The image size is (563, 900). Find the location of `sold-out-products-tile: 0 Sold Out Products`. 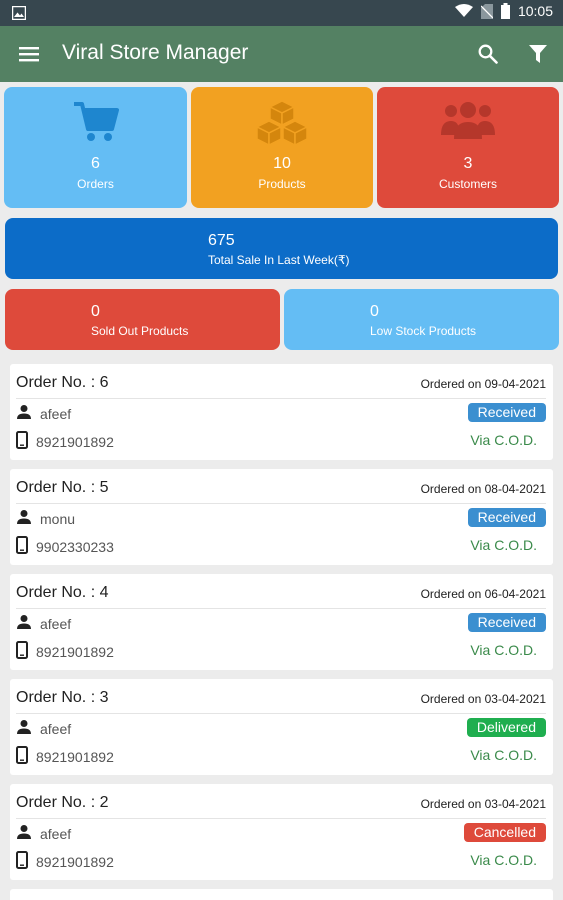

sold-out-products-tile: 0 Sold Out Products is located at coordinates (142, 319).